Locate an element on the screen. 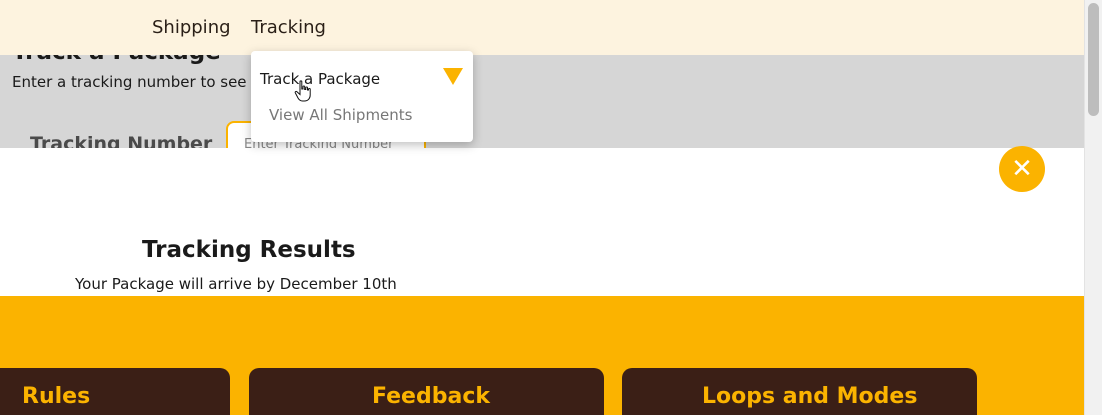  card-rules: Rules is located at coordinates (115, 391).